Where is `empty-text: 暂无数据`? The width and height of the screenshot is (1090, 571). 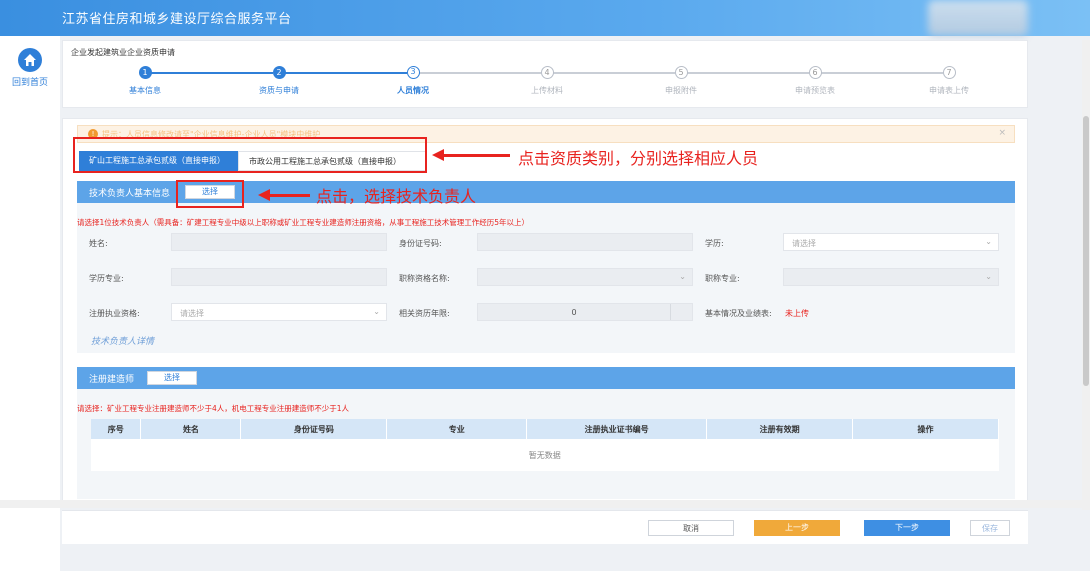
empty-text: 暂无数据 is located at coordinates (545, 455).